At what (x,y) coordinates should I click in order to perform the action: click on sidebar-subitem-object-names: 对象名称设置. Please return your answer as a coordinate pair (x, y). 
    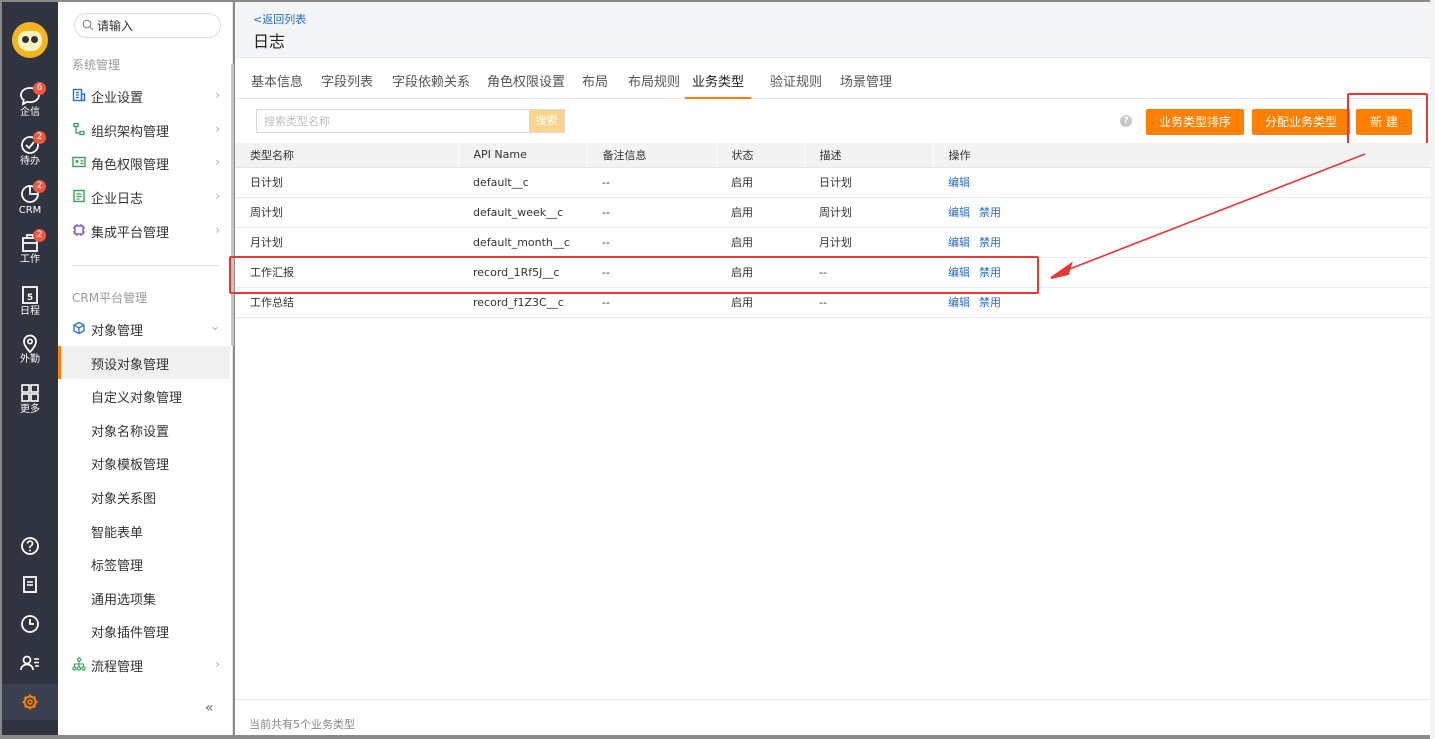
    Looking at the image, I should click on (144, 429).